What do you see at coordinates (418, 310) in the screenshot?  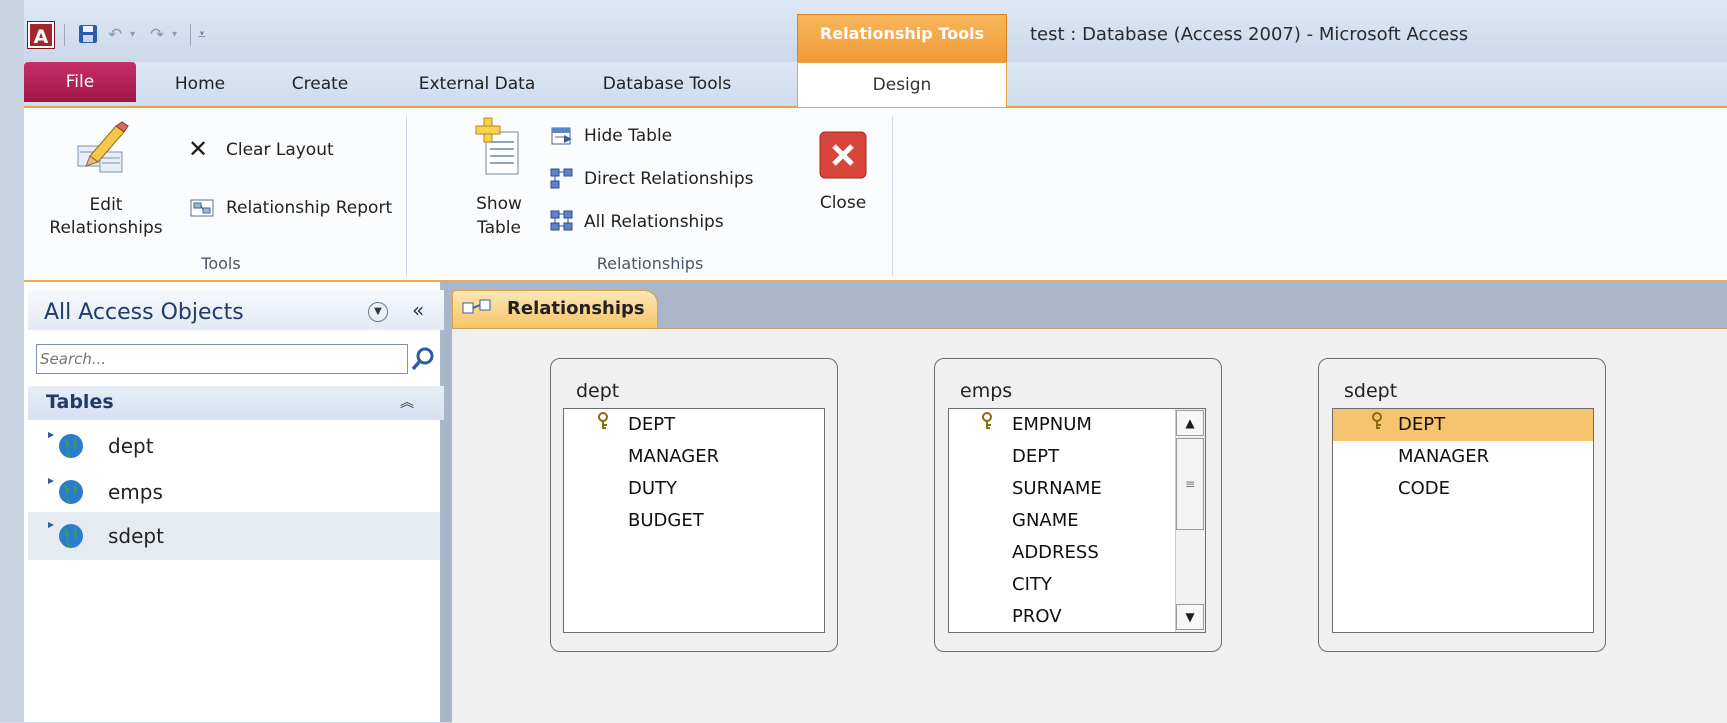 I see `collapse-pane-icon: «` at bounding box center [418, 310].